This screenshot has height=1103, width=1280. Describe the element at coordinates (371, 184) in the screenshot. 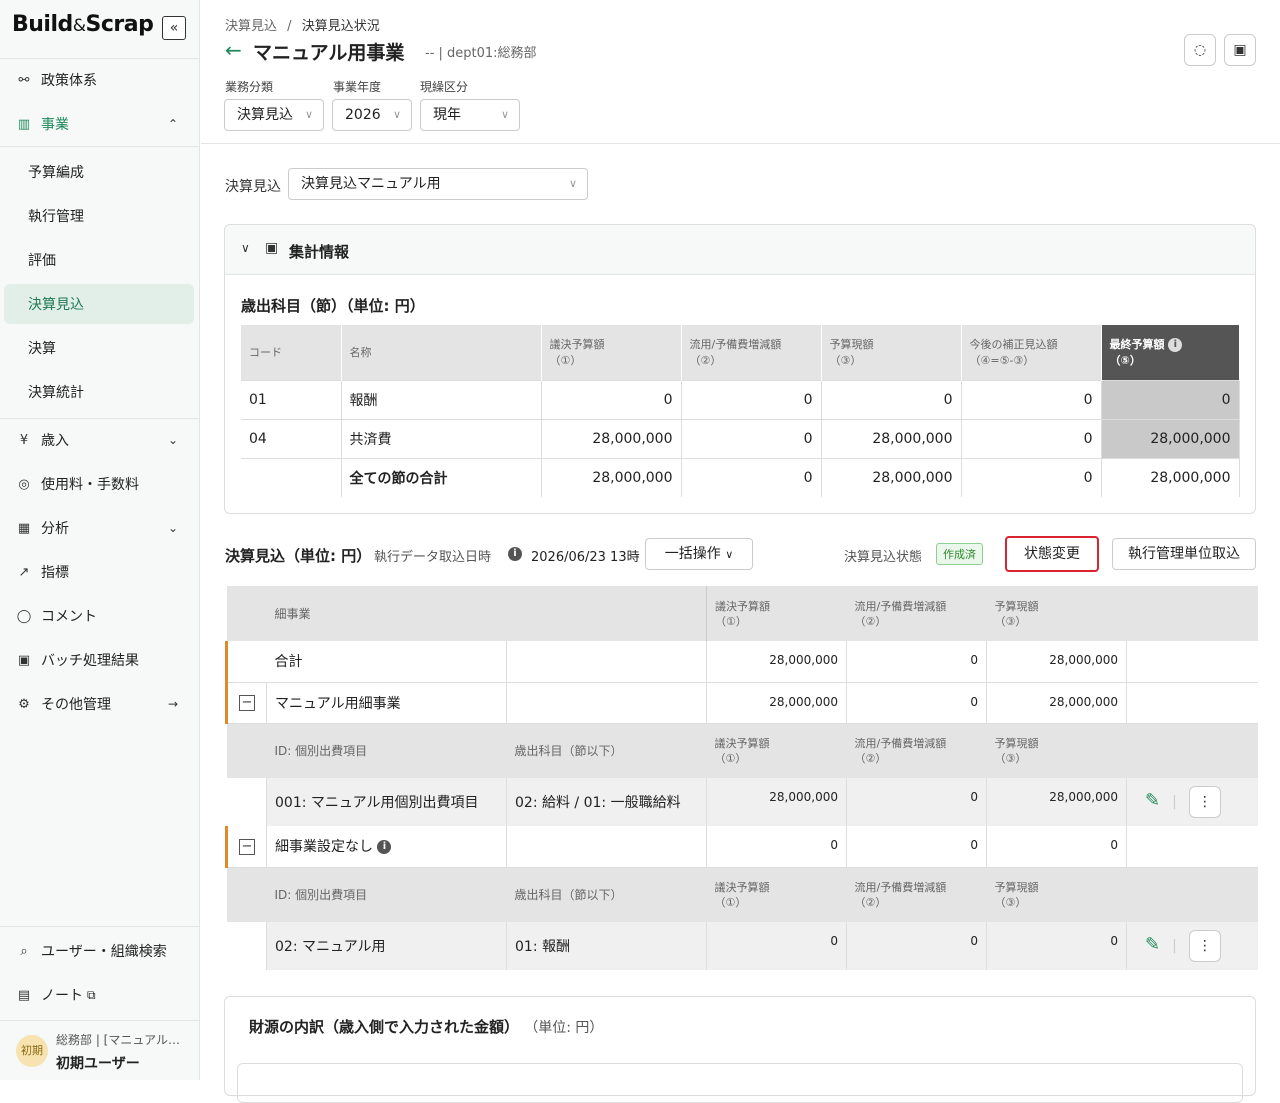

I see `select-value: 決算見込マニュアル用` at that location.